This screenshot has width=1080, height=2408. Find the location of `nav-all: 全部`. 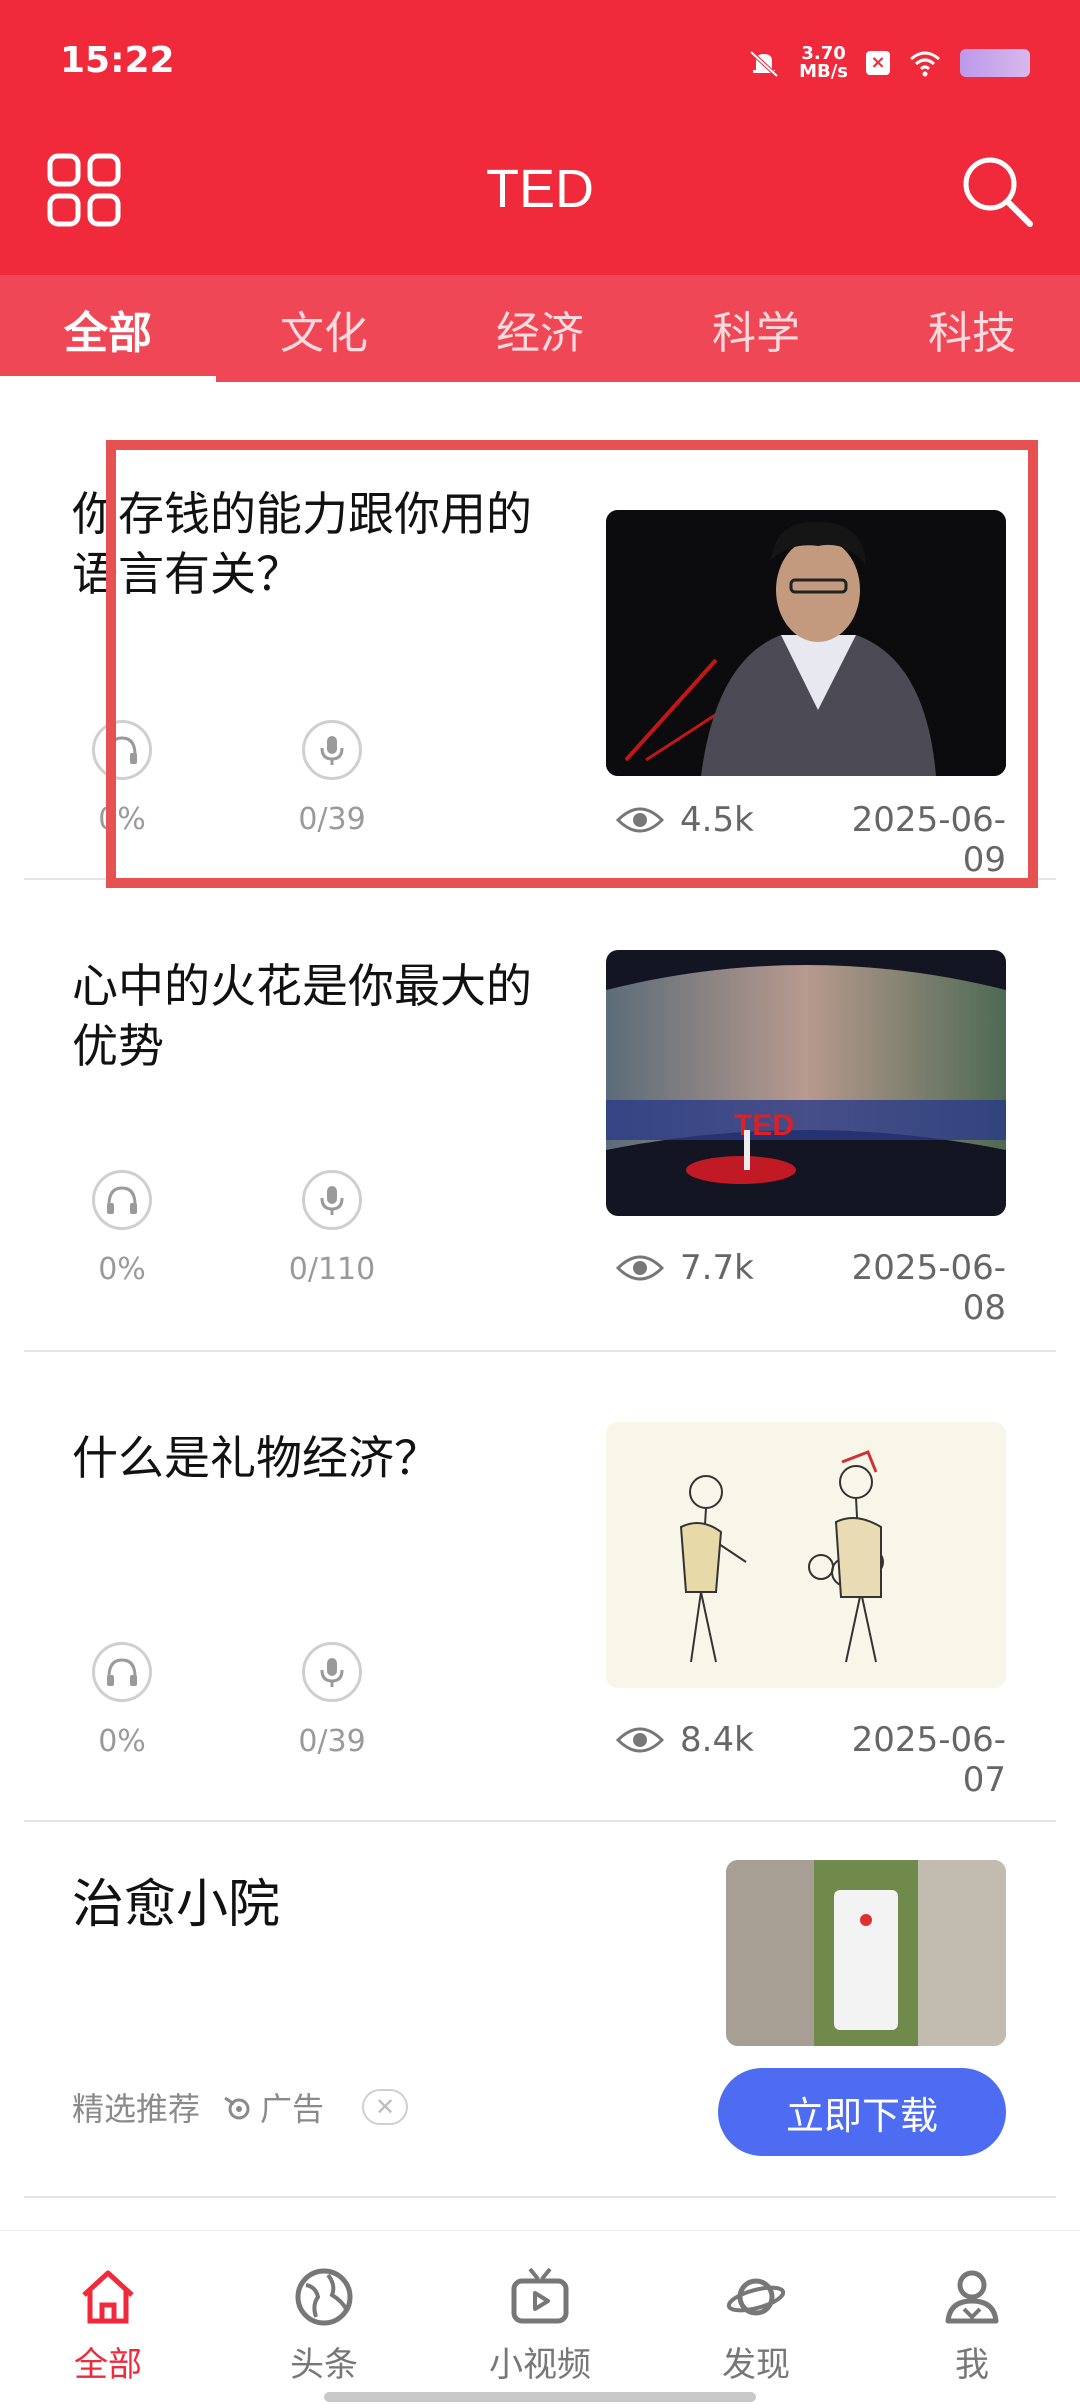

nav-all: 全部 is located at coordinates (108, 2319).